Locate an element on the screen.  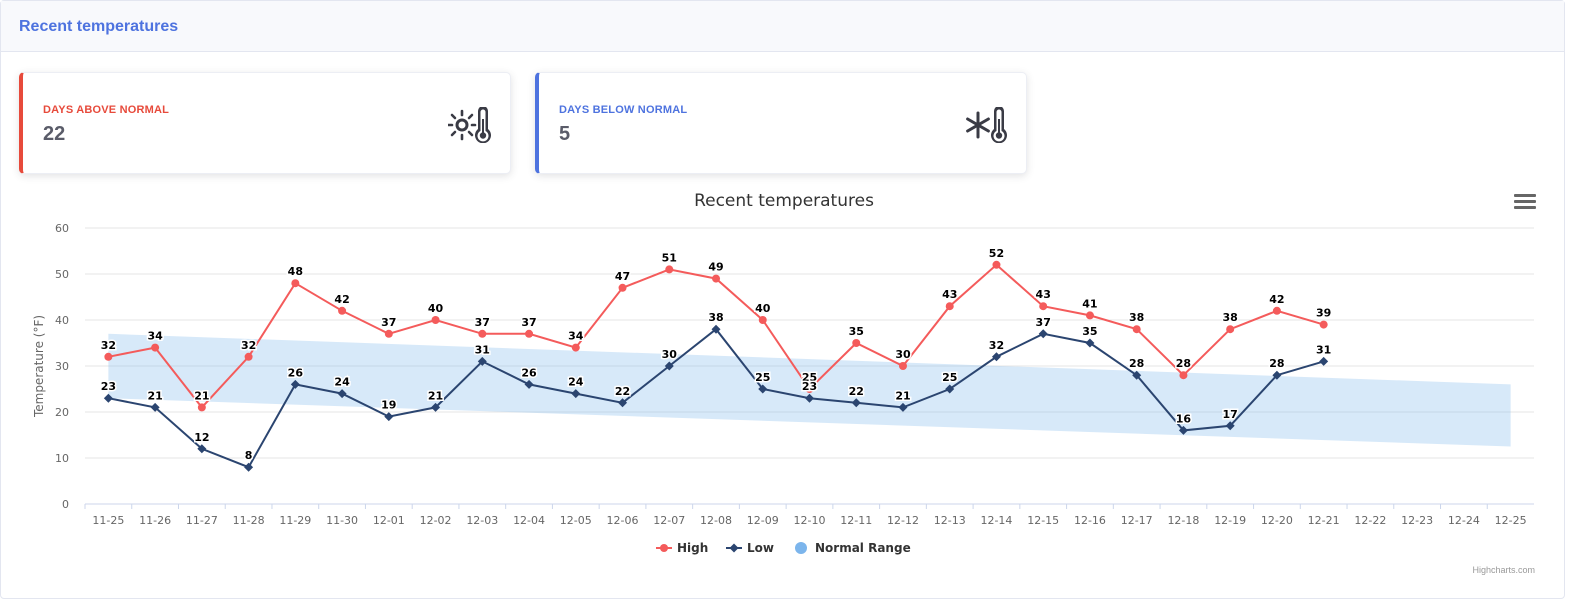
legend-item-normal-range: Normal Range is located at coordinates (853, 548).